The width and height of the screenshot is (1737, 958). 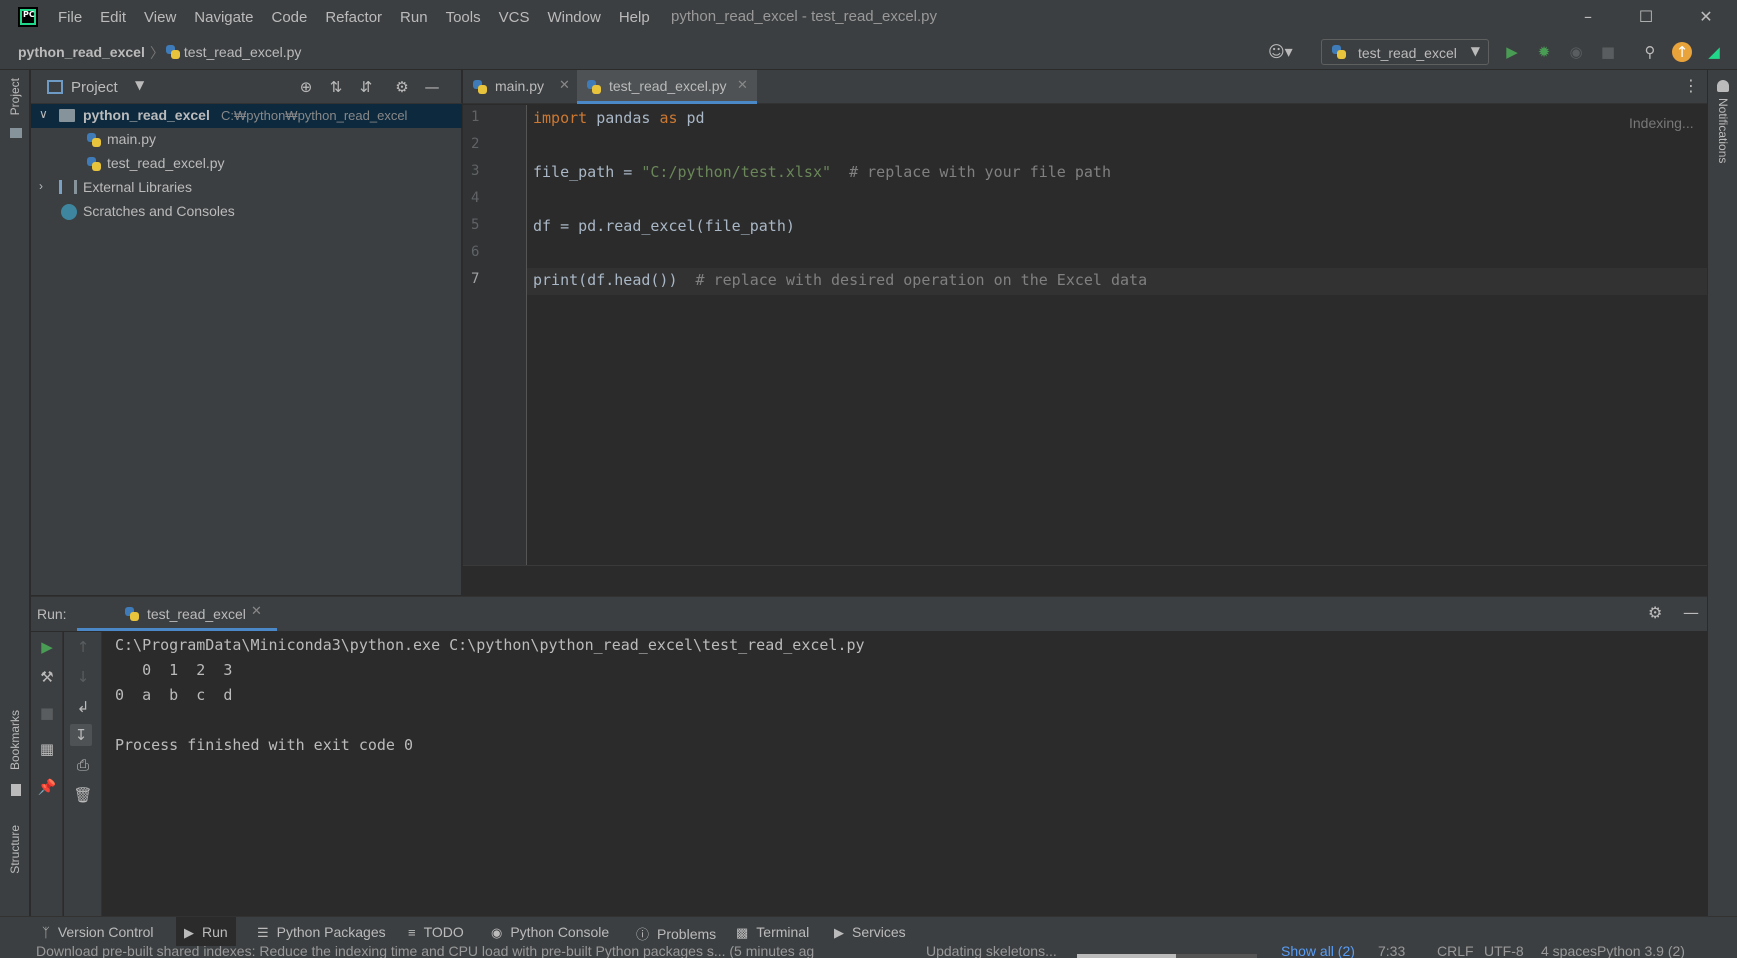 What do you see at coordinates (47, 647) in the screenshot?
I see `rerun-icon: ▶` at bounding box center [47, 647].